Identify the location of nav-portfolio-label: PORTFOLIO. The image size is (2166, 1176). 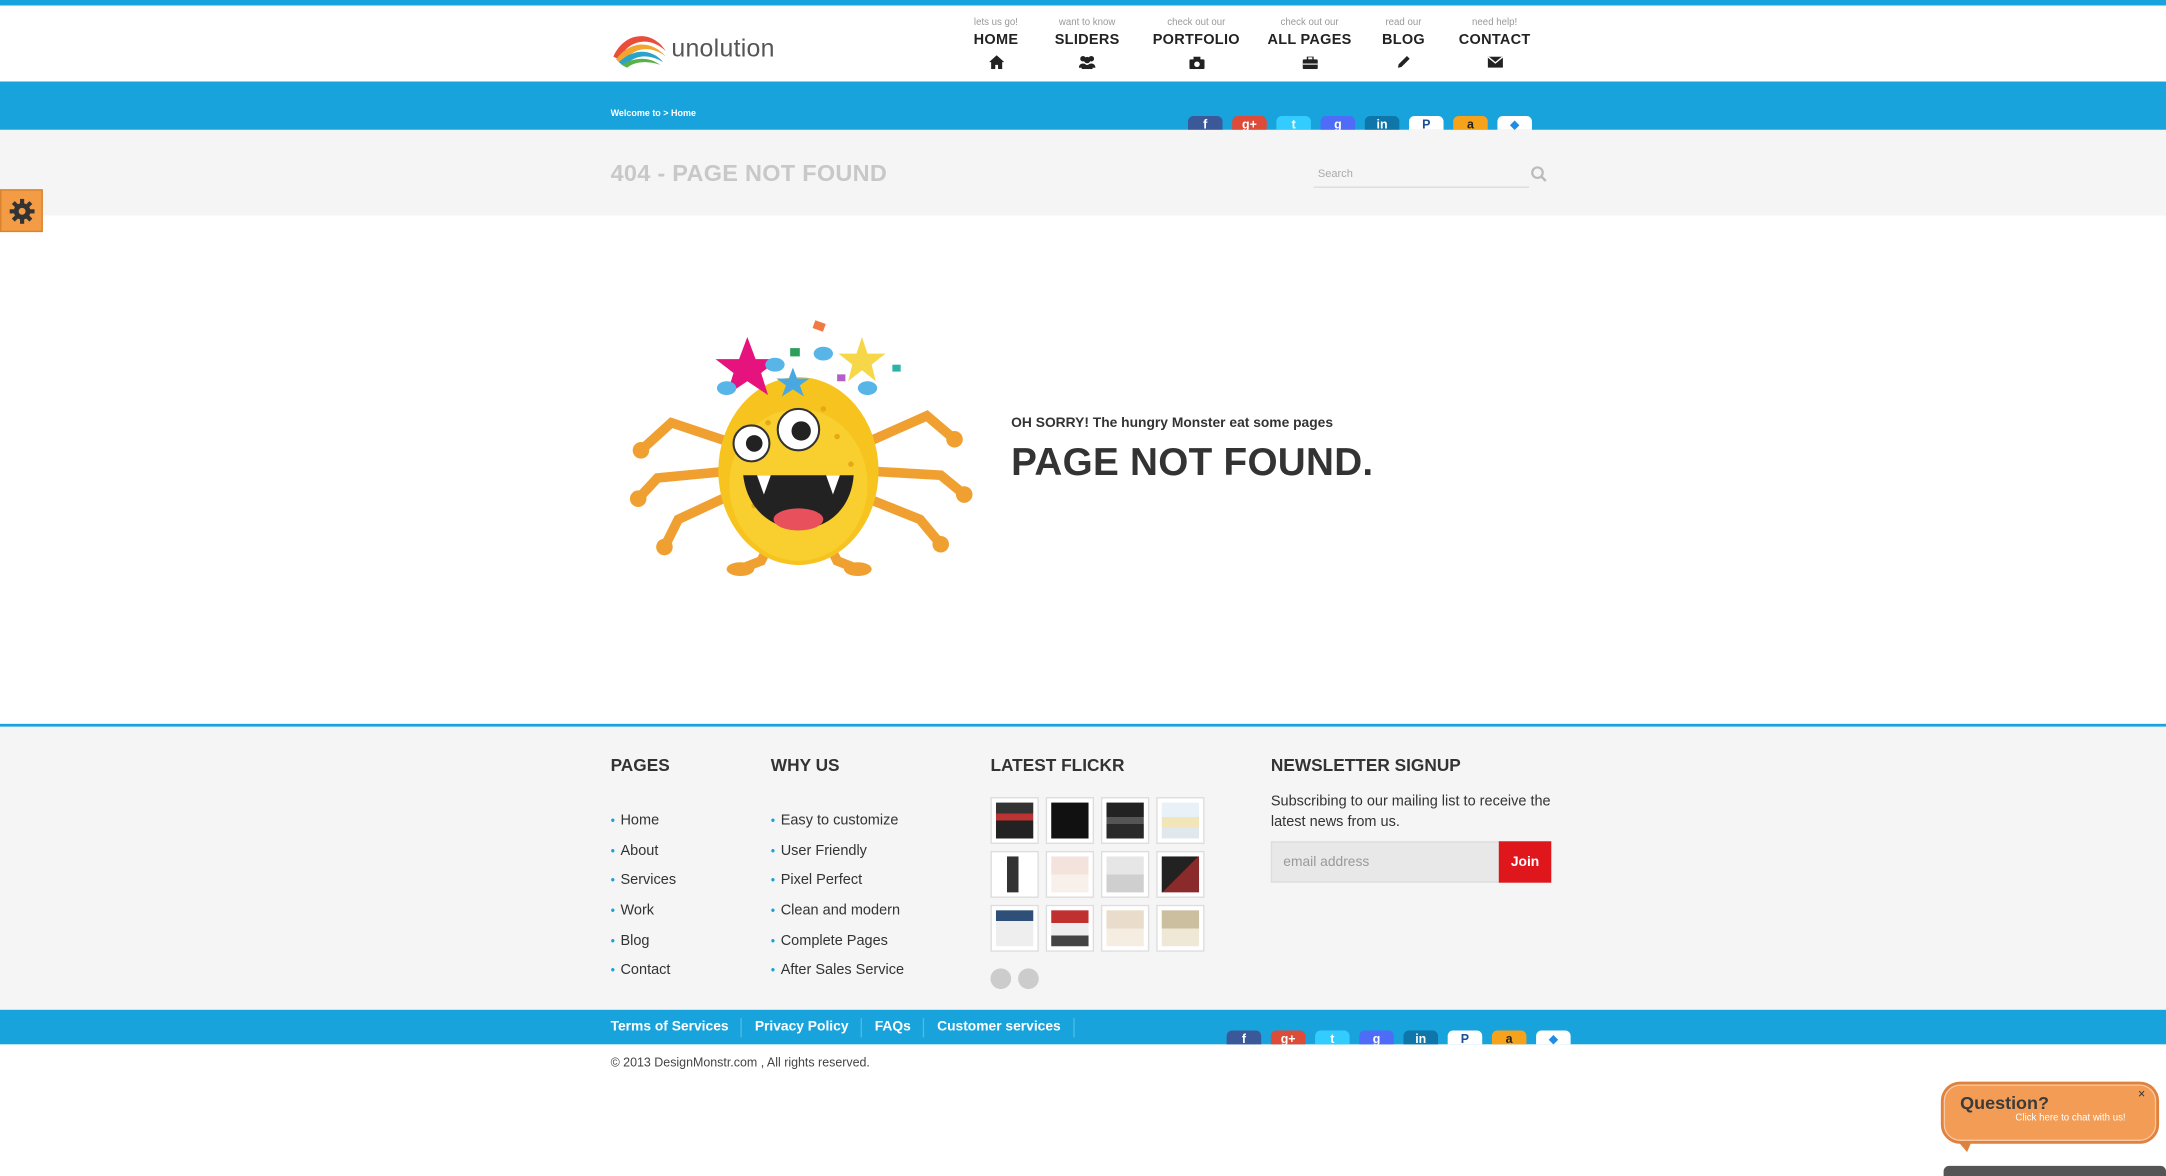
(1196, 40).